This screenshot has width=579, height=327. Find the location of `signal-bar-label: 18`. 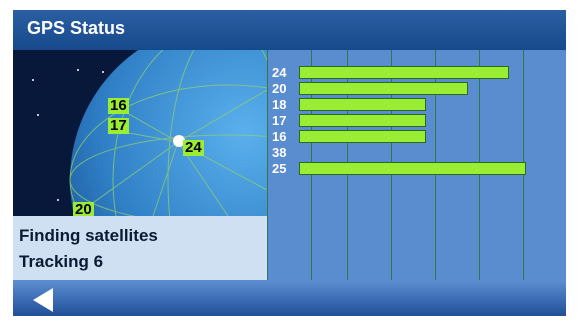

signal-bar-label: 18 is located at coordinates (279, 104).